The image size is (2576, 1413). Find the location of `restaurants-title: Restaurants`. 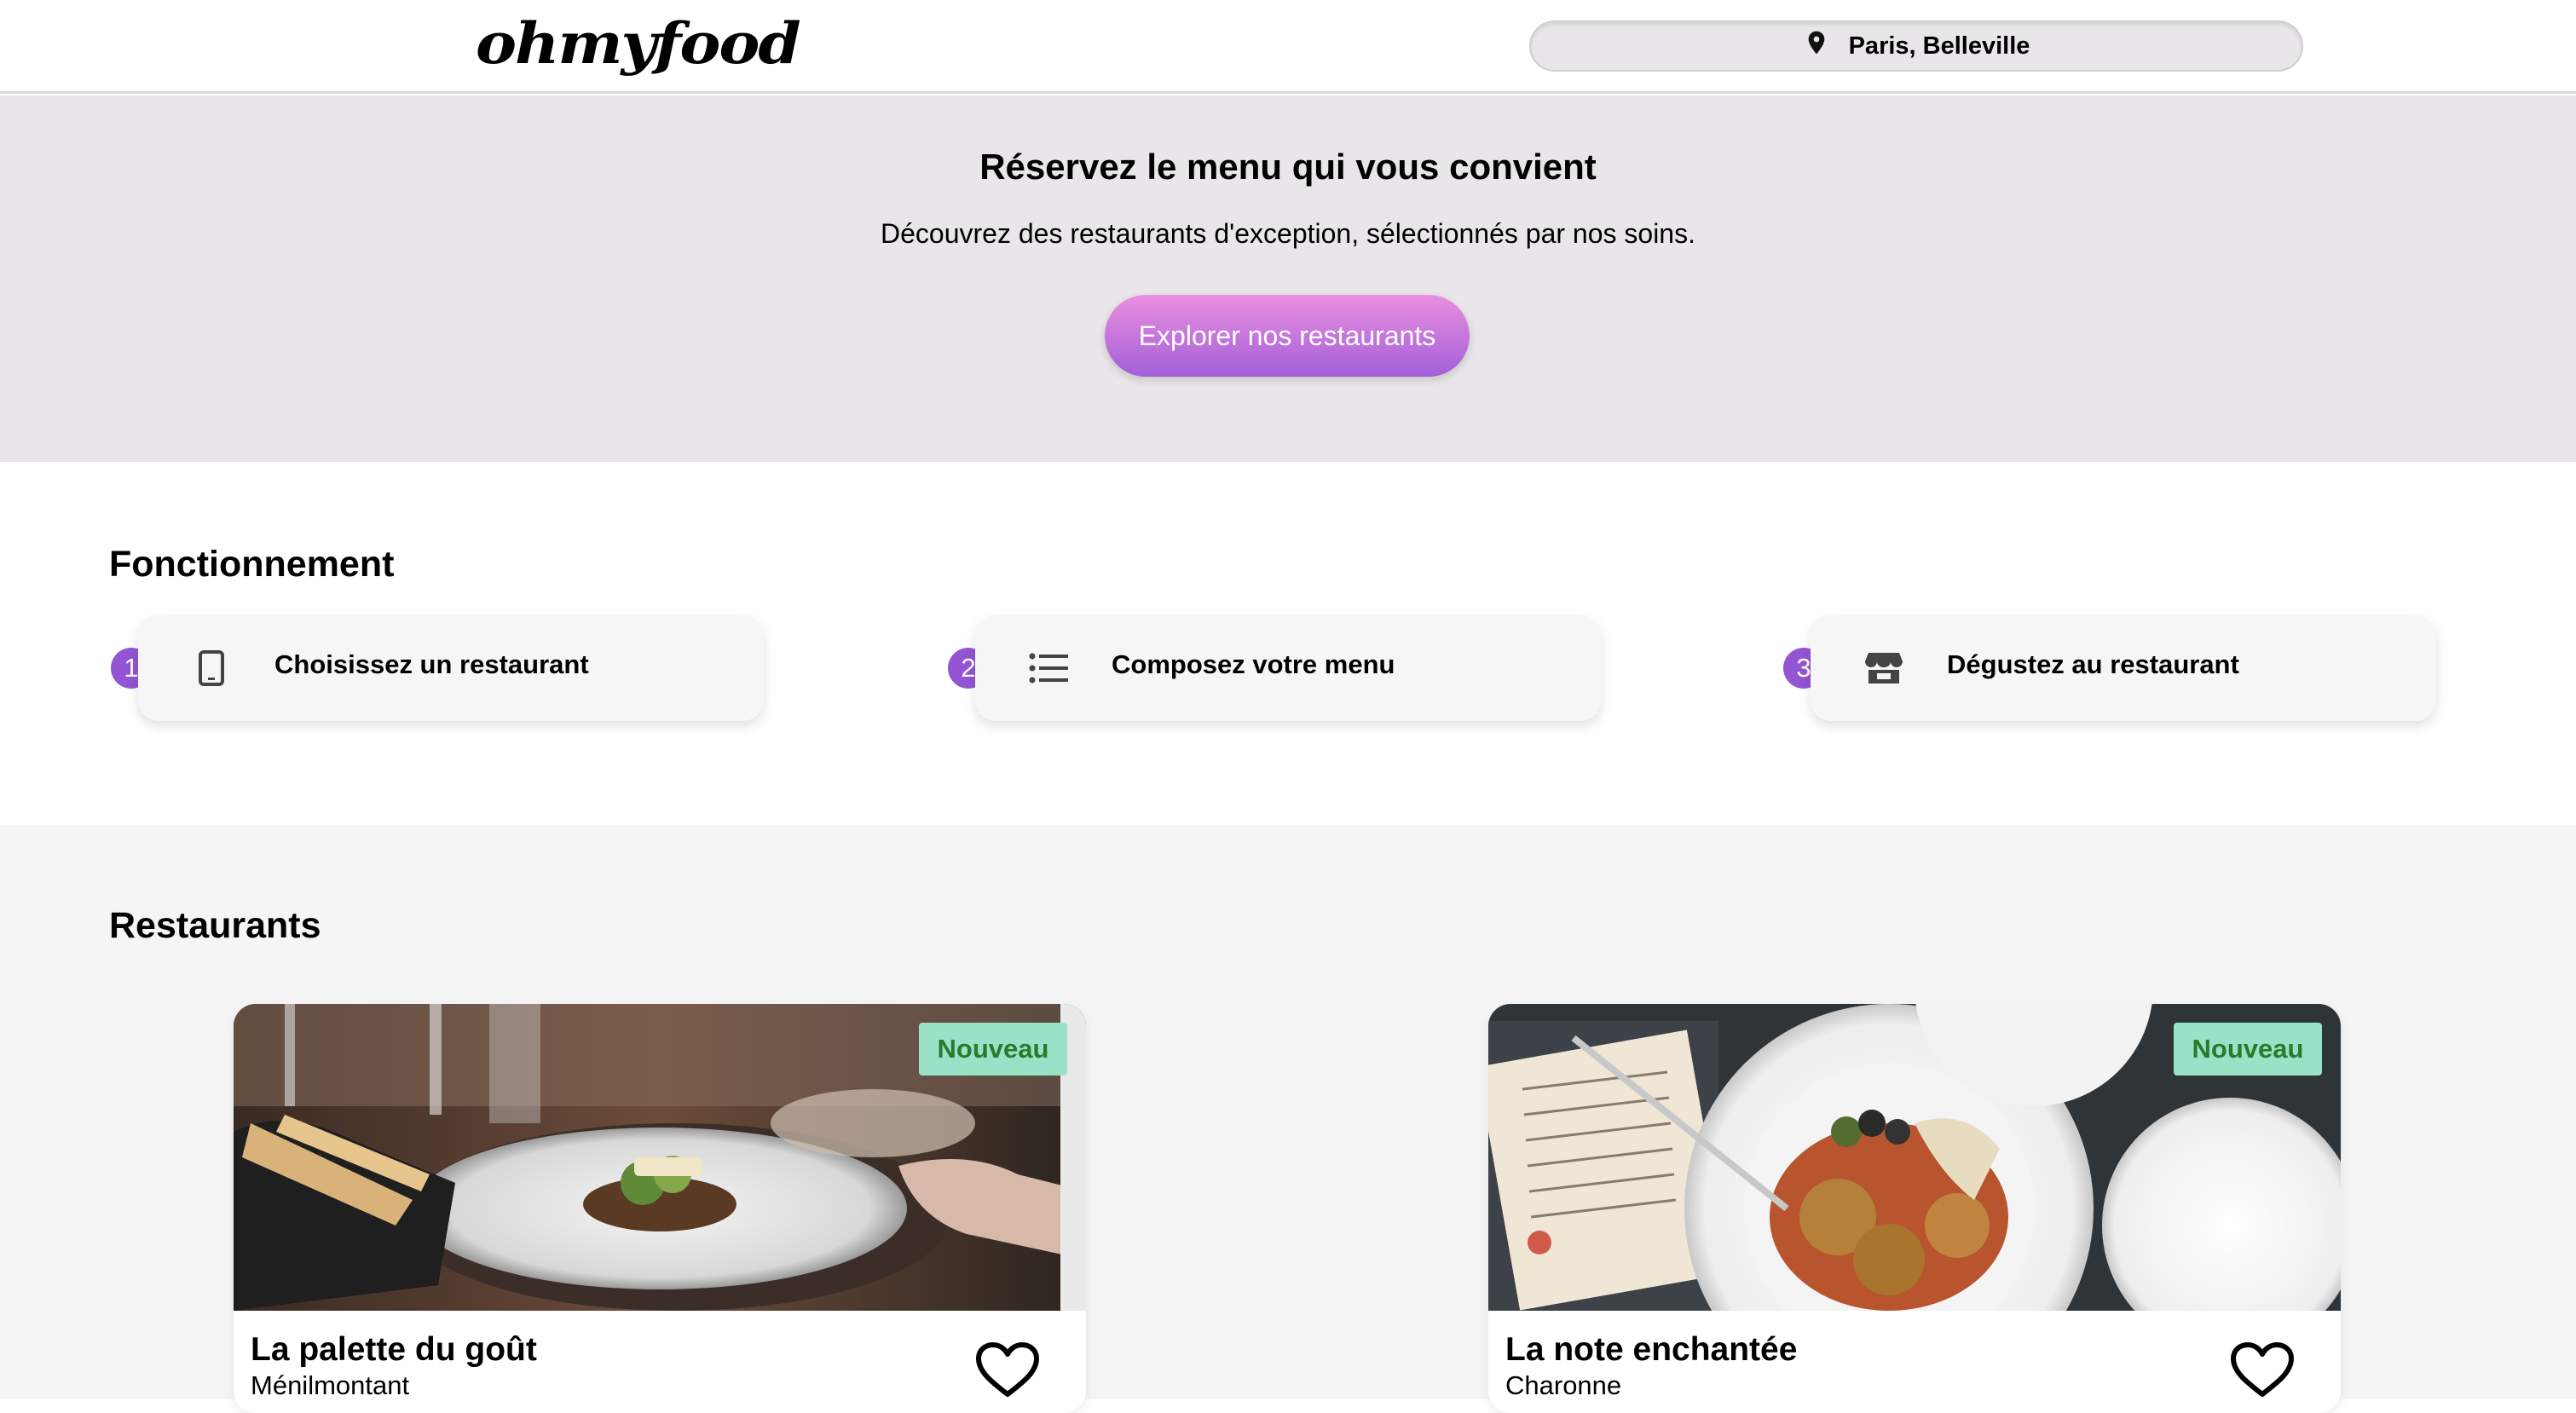

restaurants-title: Restaurants is located at coordinates (215, 926).